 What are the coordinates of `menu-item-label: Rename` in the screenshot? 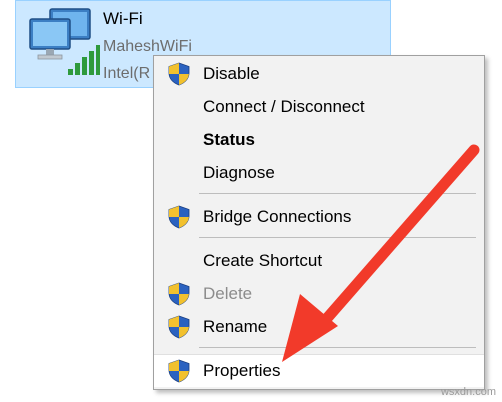 It's located at (235, 326).